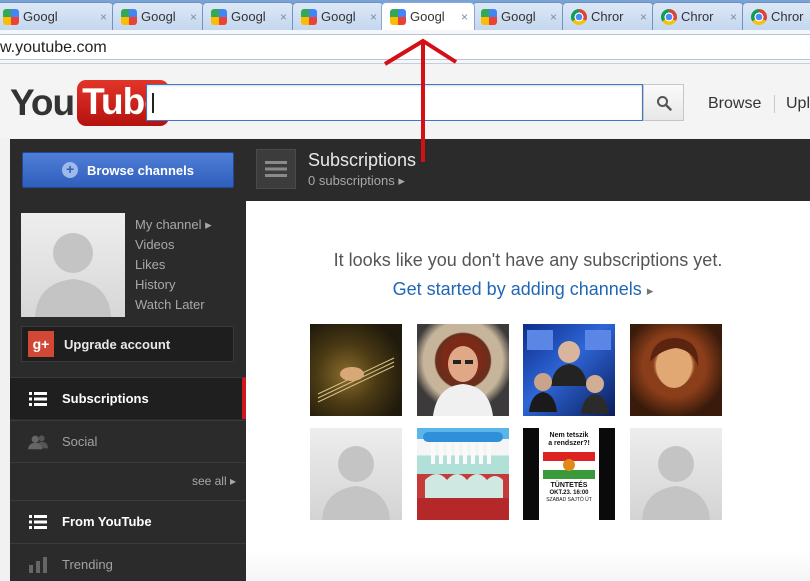  What do you see at coordinates (356, 483) in the screenshot?
I see `default-user-icon` at bounding box center [356, 483].